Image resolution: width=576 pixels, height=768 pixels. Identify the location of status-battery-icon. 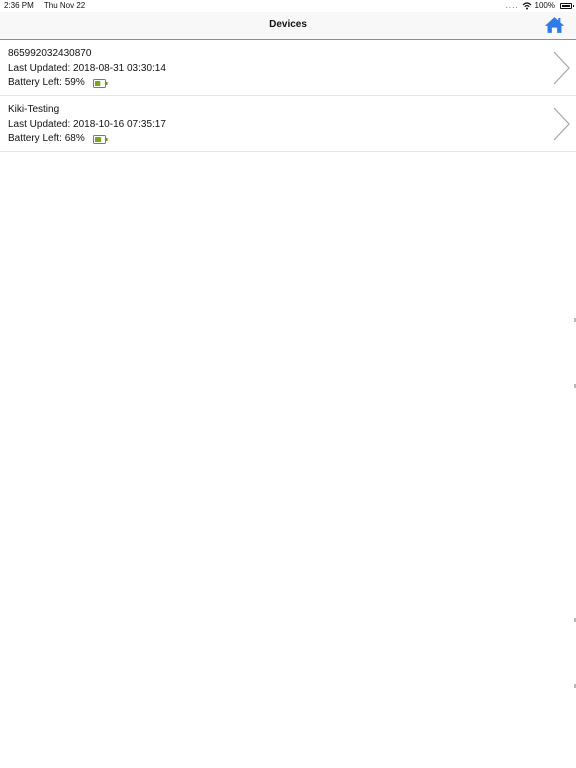
(567, 6).